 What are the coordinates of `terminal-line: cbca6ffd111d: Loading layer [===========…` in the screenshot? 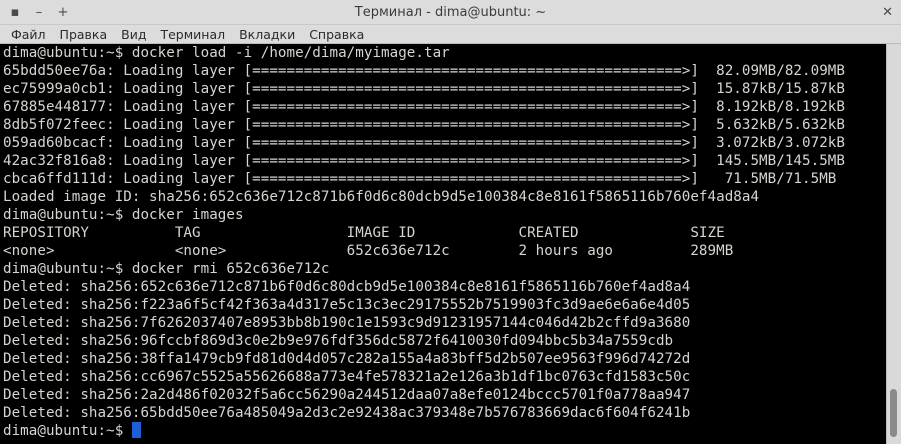 It's located at (420, 179).